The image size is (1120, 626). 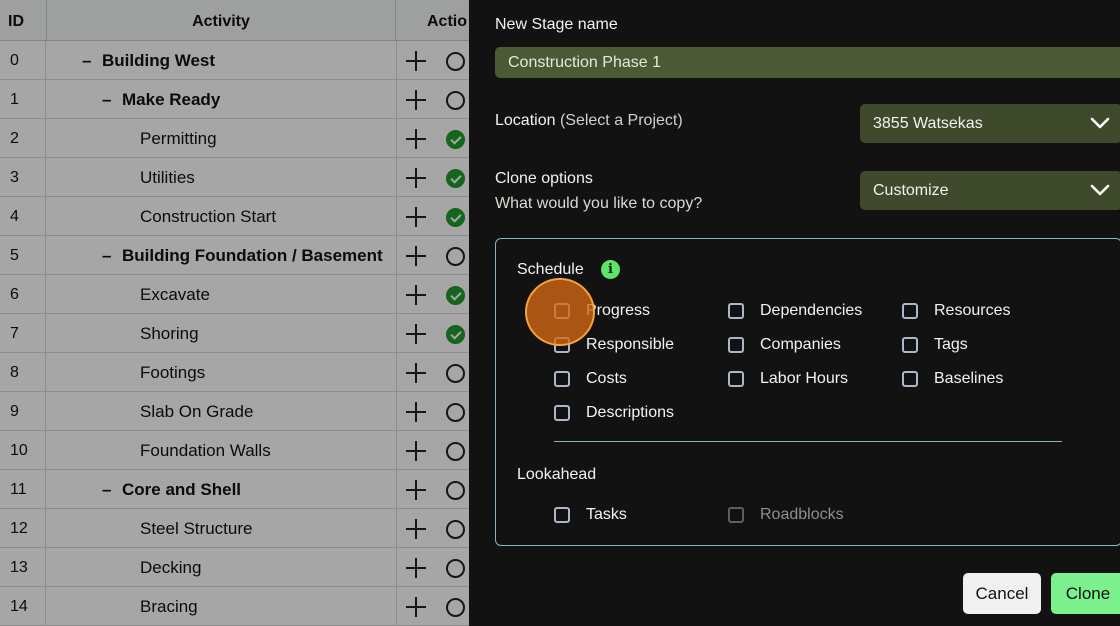 What do you see at coordinates (610, 269) in the screenshot?
I see `info-icon: i` at bounding box center [610, 269].